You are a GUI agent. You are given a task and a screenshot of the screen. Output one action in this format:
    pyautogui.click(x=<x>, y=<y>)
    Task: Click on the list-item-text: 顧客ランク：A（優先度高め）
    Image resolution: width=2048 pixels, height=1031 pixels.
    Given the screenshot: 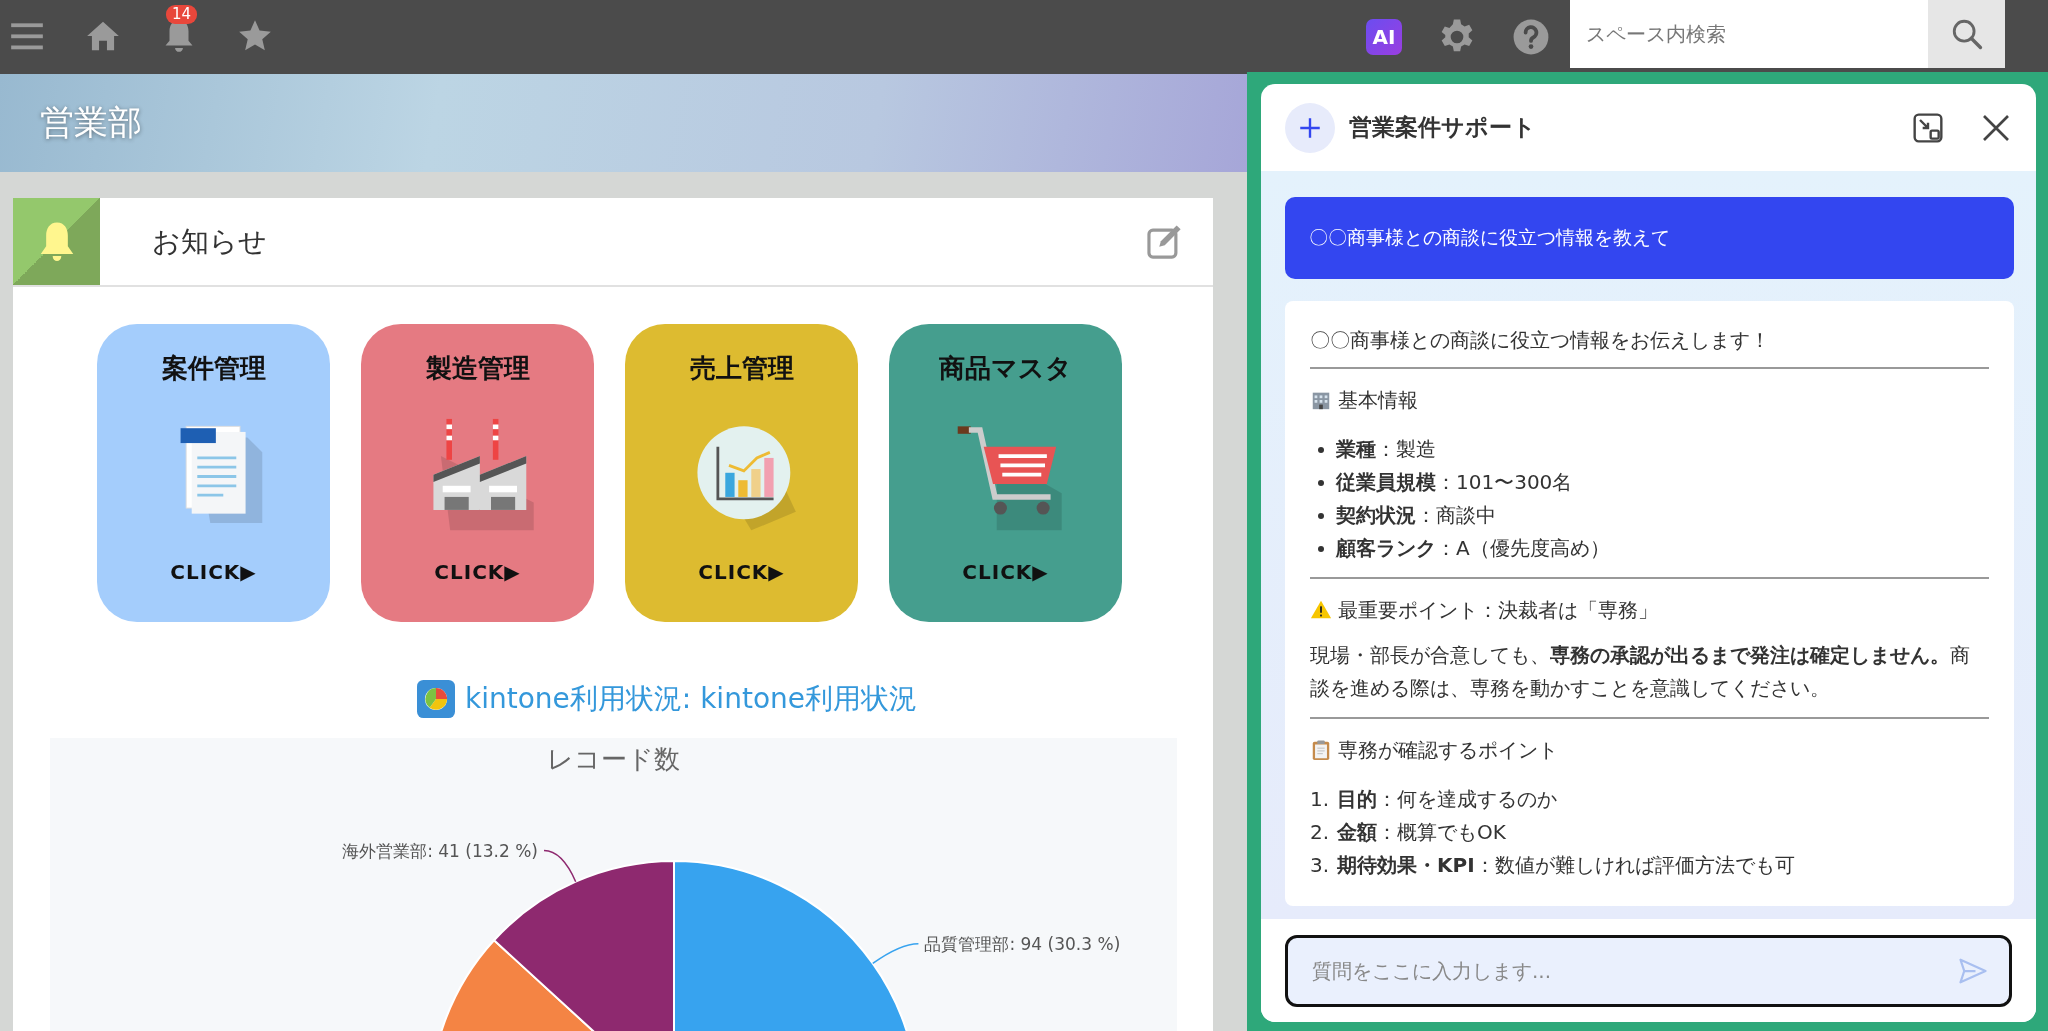 What is the action you would take?
    pyautogui.click(x=1473, y=548)
    